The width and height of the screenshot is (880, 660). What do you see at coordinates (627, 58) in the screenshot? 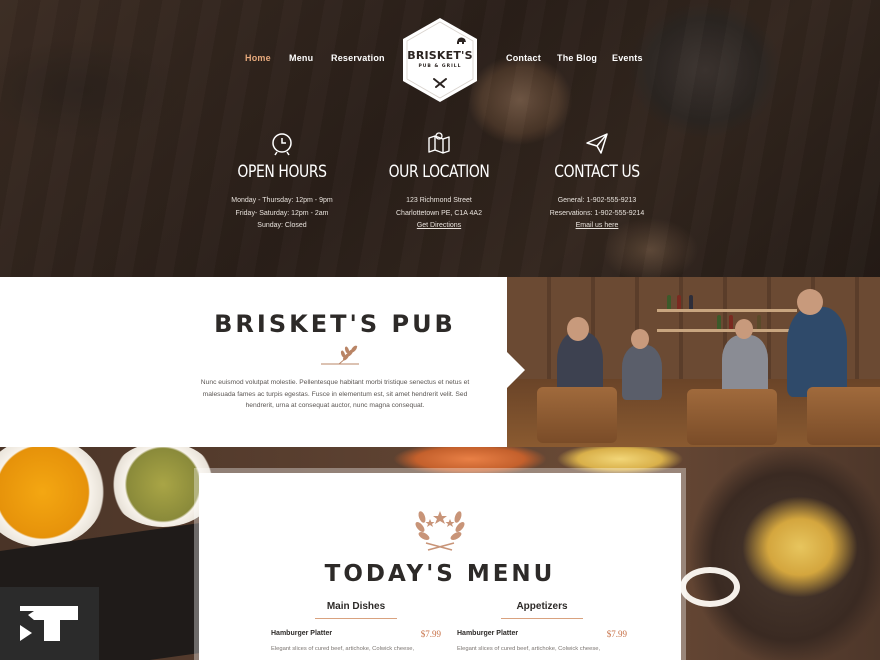
I see `nav-events: Events` at bounding box center [627, 58].